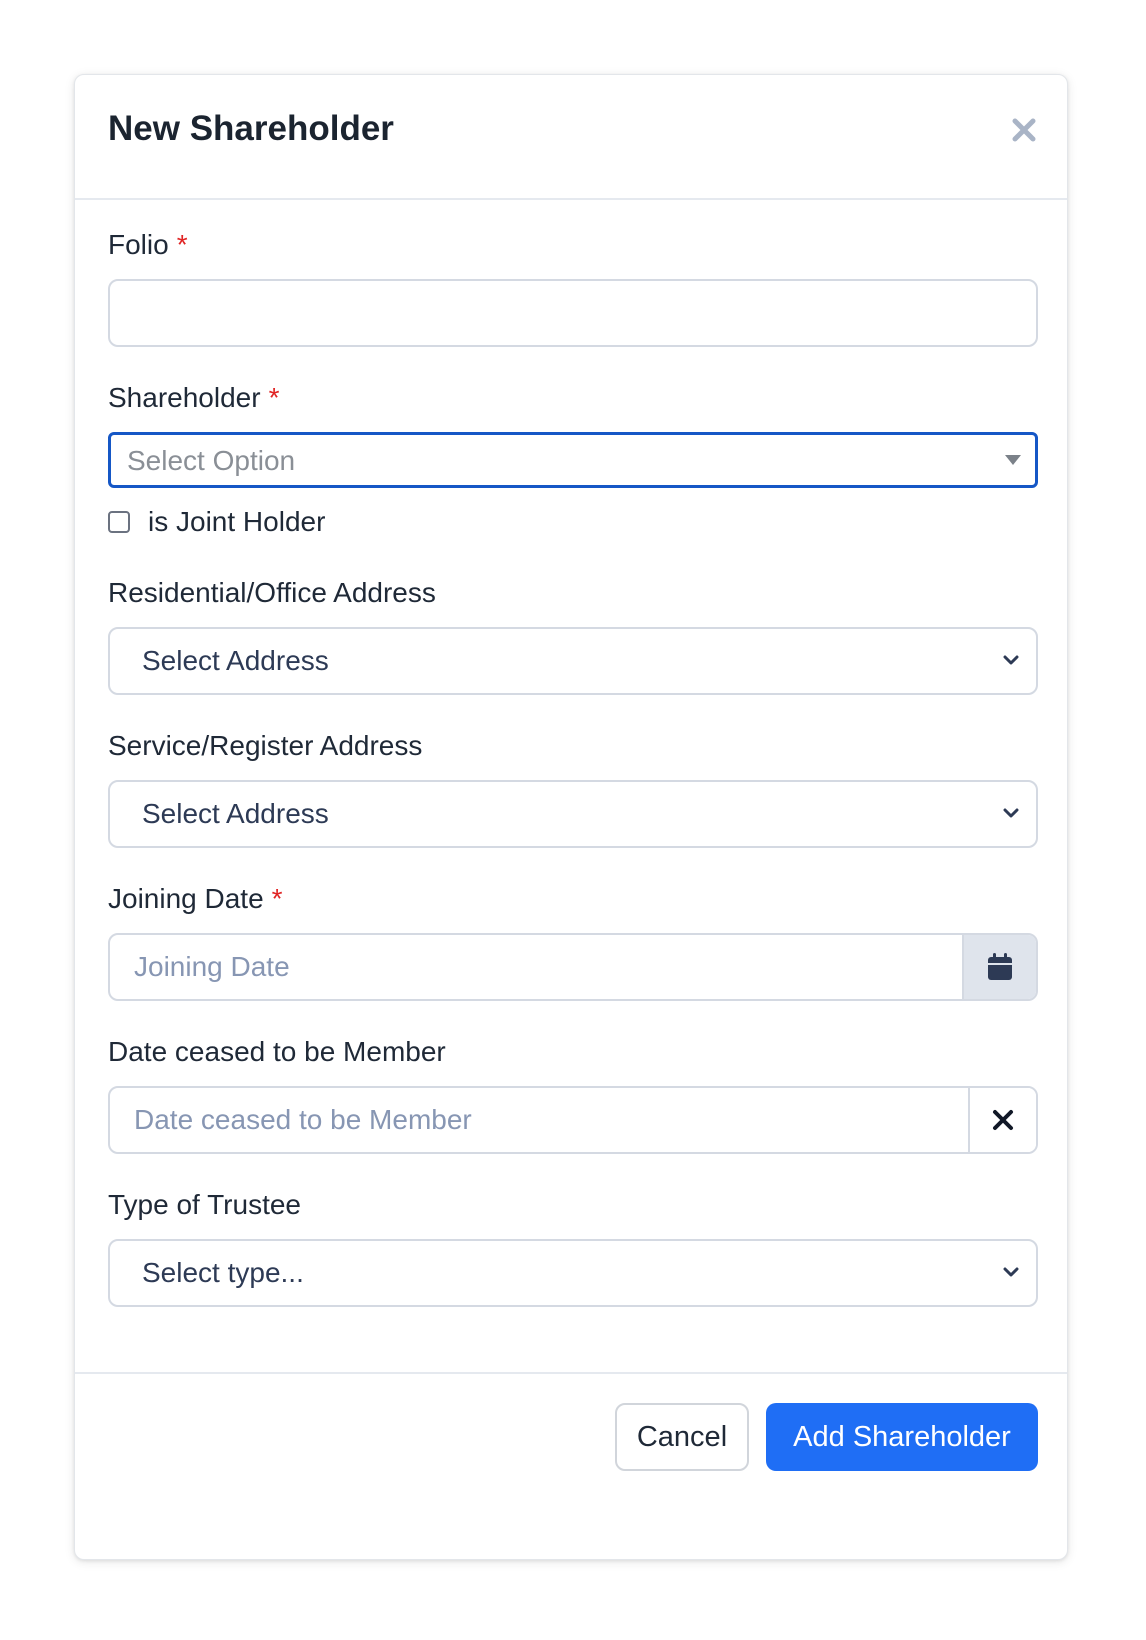 The image size is (1146, 1640). I want to click on residential-address-label: Residential/Office Address, so click(272, 592).